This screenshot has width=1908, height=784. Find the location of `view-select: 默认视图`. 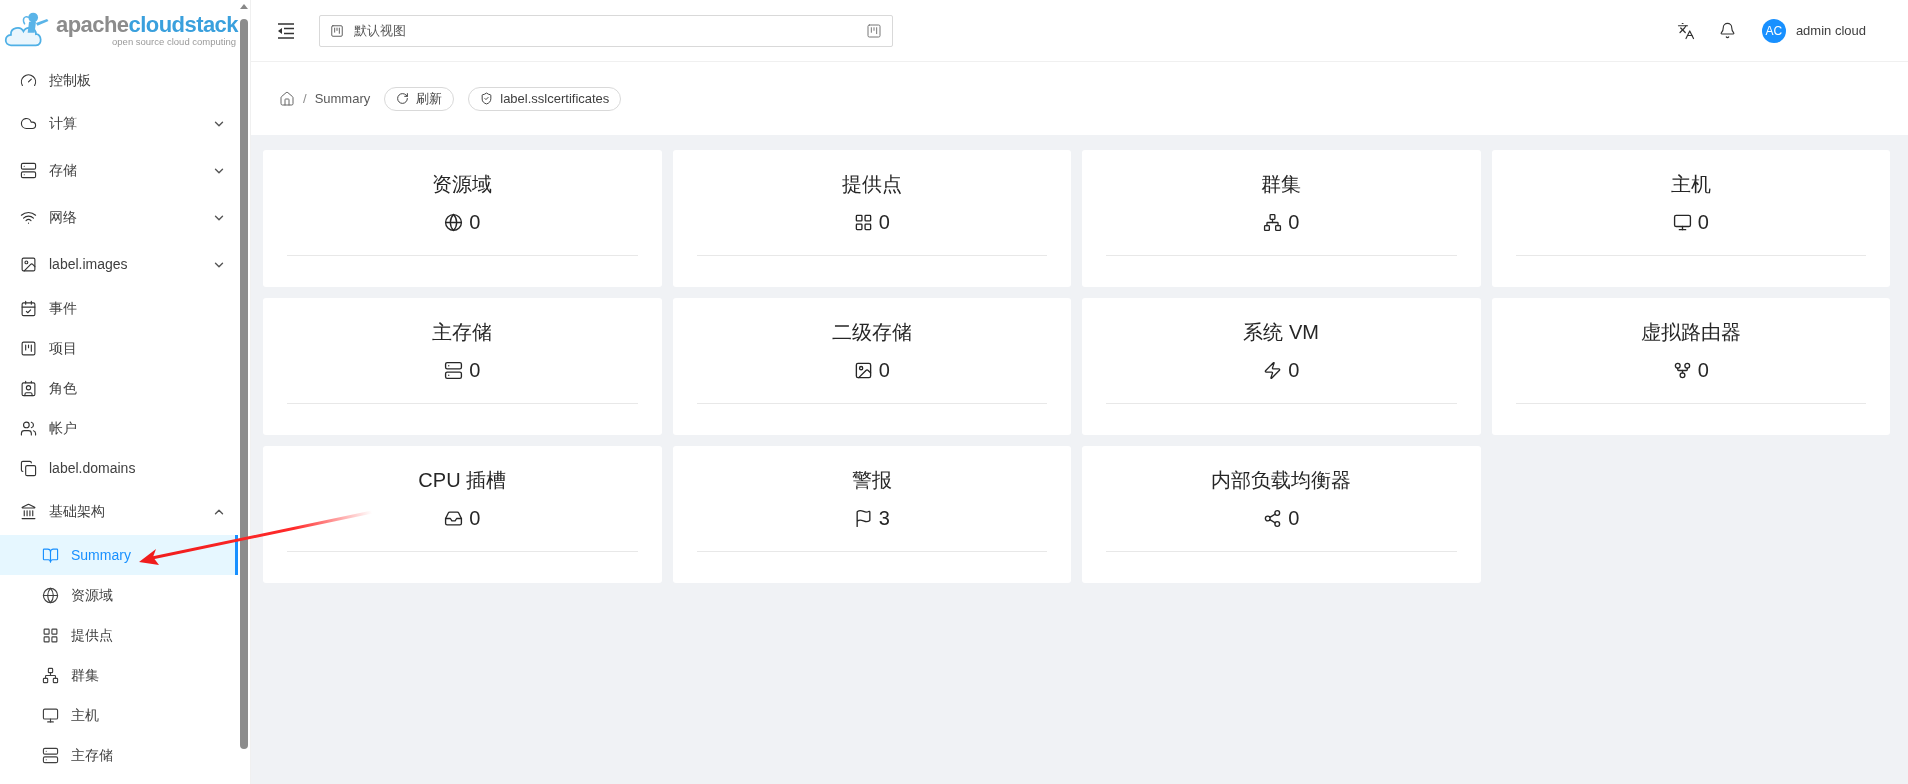

view-select: 默认视图 is located at coordinates (606, 30).